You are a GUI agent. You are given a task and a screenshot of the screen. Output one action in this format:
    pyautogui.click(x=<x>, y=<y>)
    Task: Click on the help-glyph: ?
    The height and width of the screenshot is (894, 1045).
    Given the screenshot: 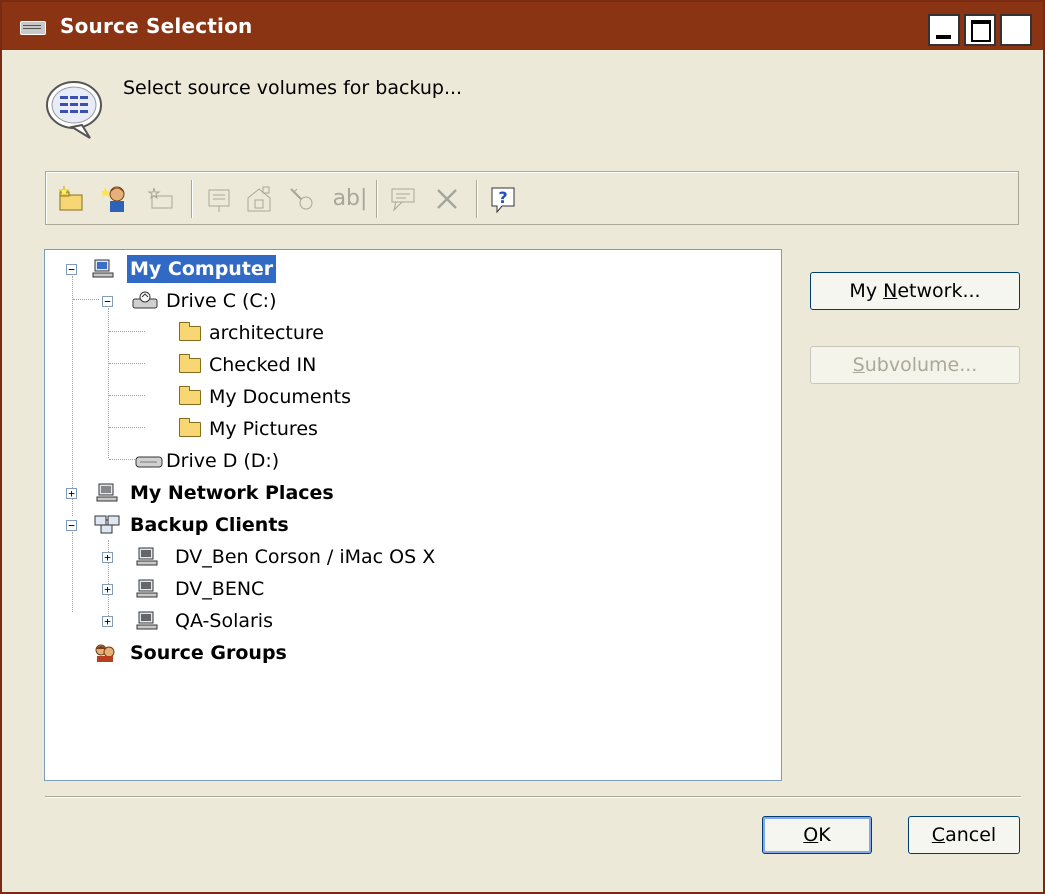 What is the action you would take?
    pyautogui.click(x=502, y=197)
    